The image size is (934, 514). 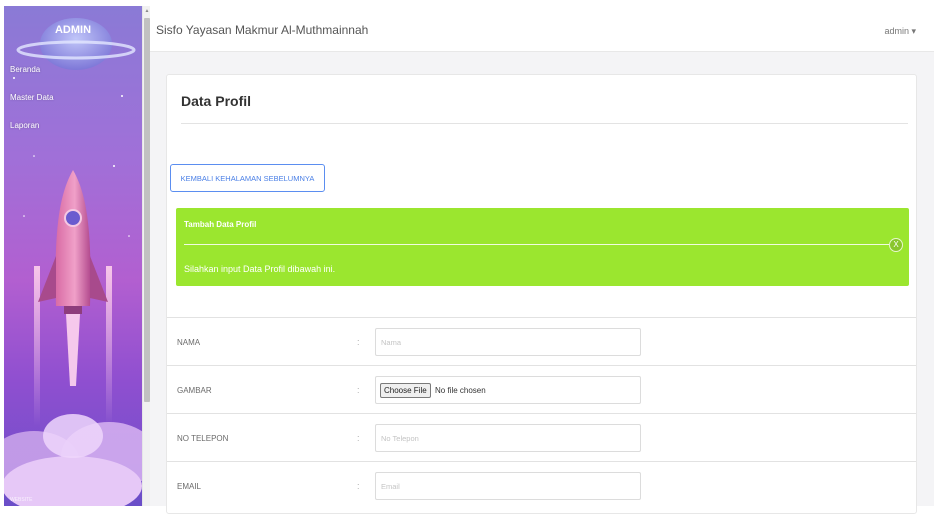 What do you see at coordinates (896, 245) in the screenshot?
I see `close-icon: X` at bounding box center [896, 245].